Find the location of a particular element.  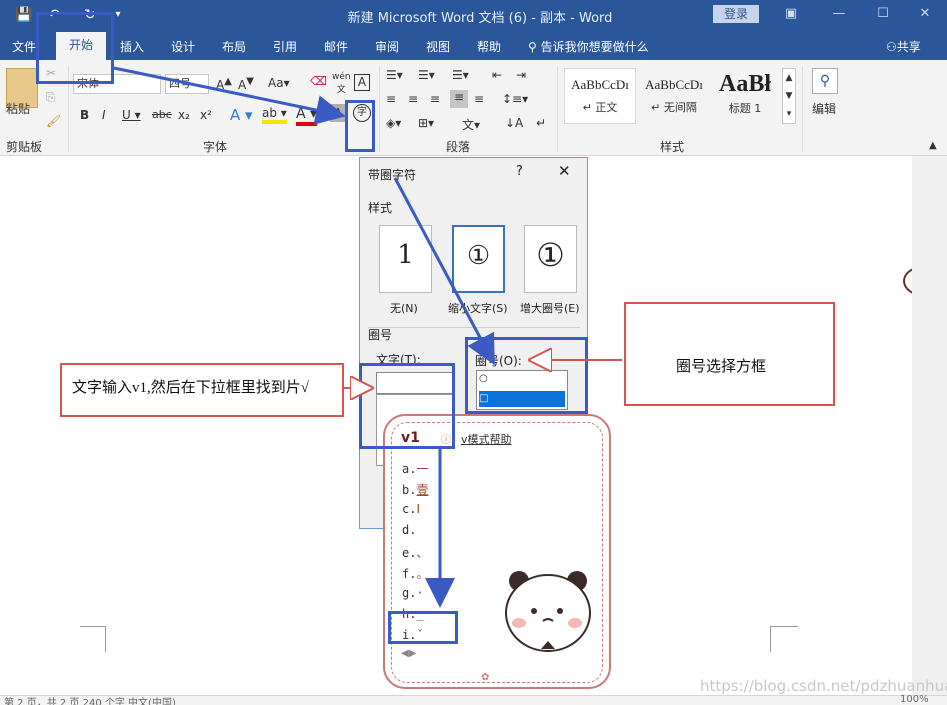

group-divider is located at coordinates (379, 109).